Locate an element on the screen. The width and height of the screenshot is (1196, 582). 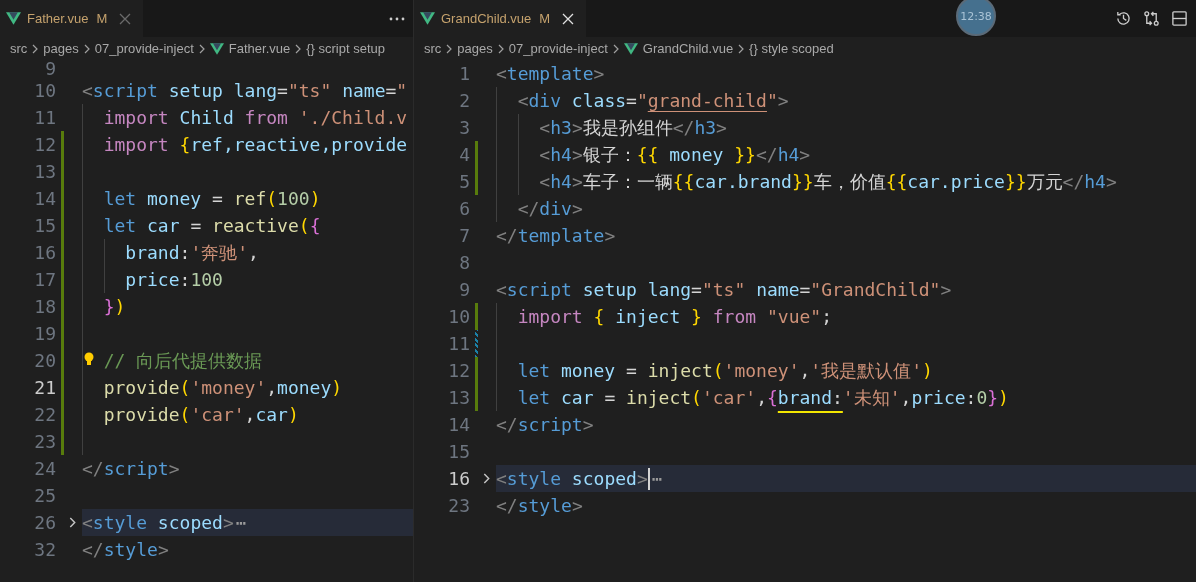
breadcrumb-item: Father.vue is located at coordinates (250, 48).